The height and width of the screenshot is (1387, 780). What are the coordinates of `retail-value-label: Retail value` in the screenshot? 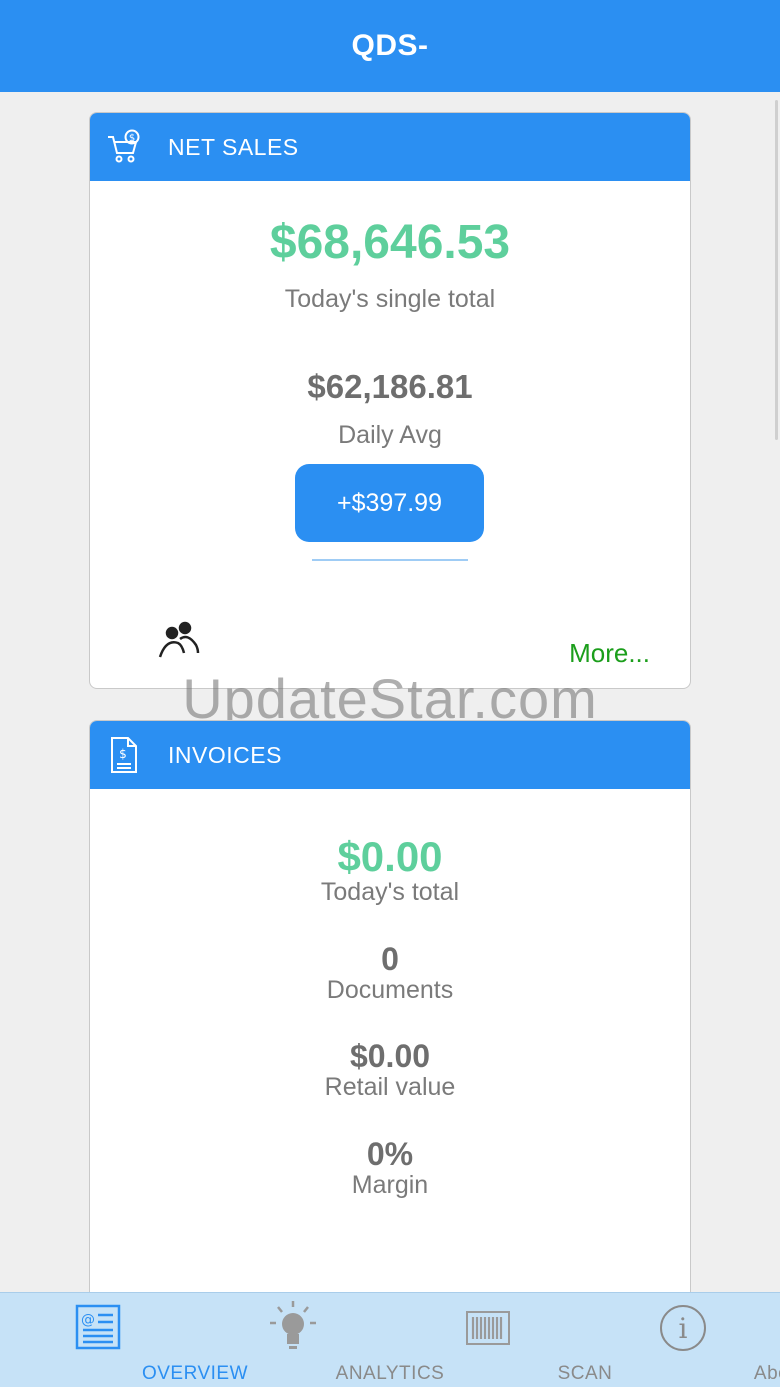 It's located at (390, 1087).